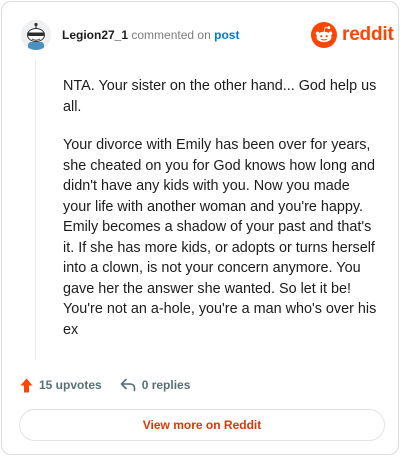  Describe the element at coordinates (26, 385) in the screenshot. I see `upvote-arrow-icon` at that location.